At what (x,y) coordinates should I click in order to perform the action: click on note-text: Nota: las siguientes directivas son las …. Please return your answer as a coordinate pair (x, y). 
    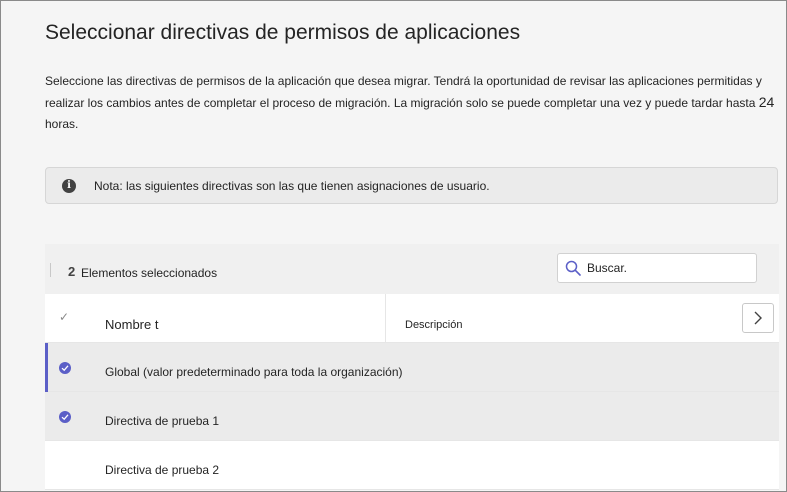
    Looking at the image, I should click on (292, 185).